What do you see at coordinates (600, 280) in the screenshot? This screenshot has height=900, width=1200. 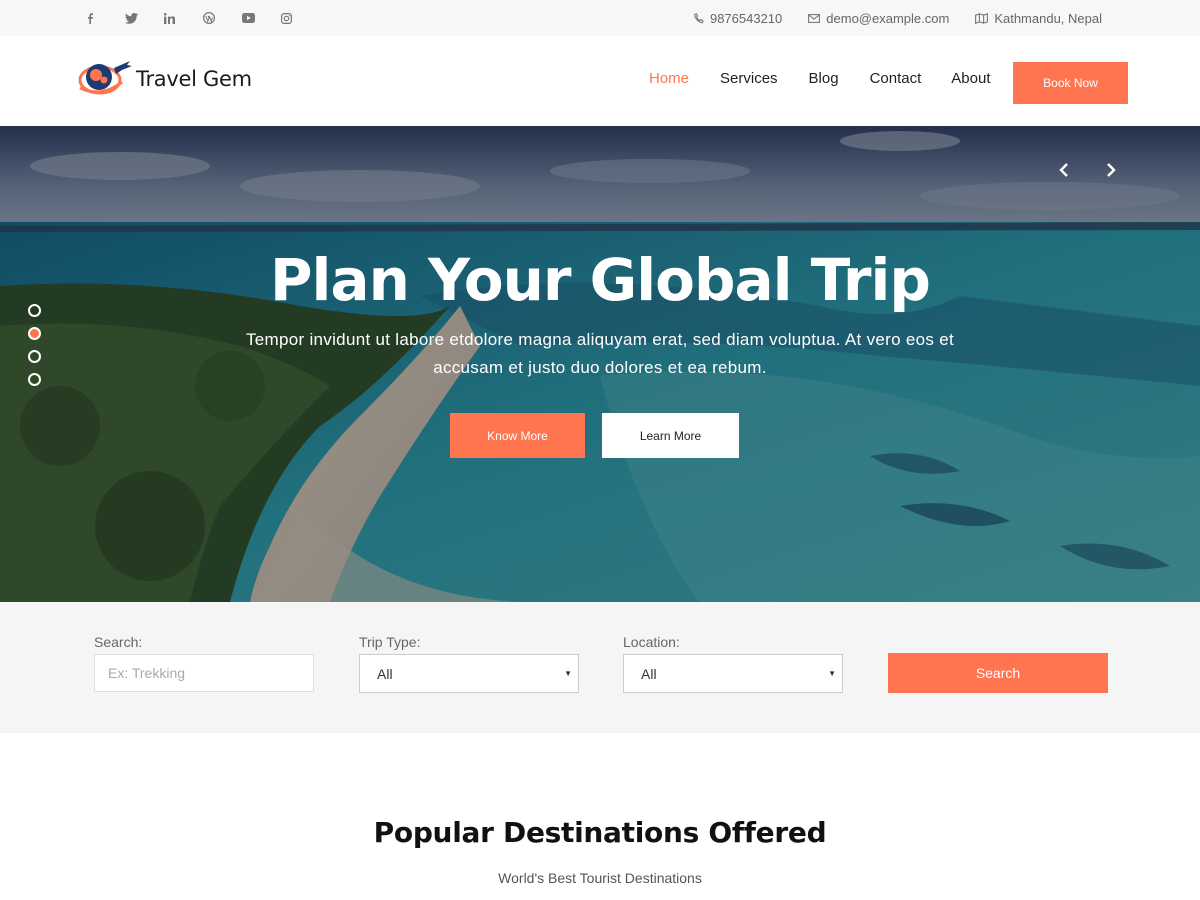 I see `hero-title: Plan Your Global Trip` at bounding box center [600, 280].